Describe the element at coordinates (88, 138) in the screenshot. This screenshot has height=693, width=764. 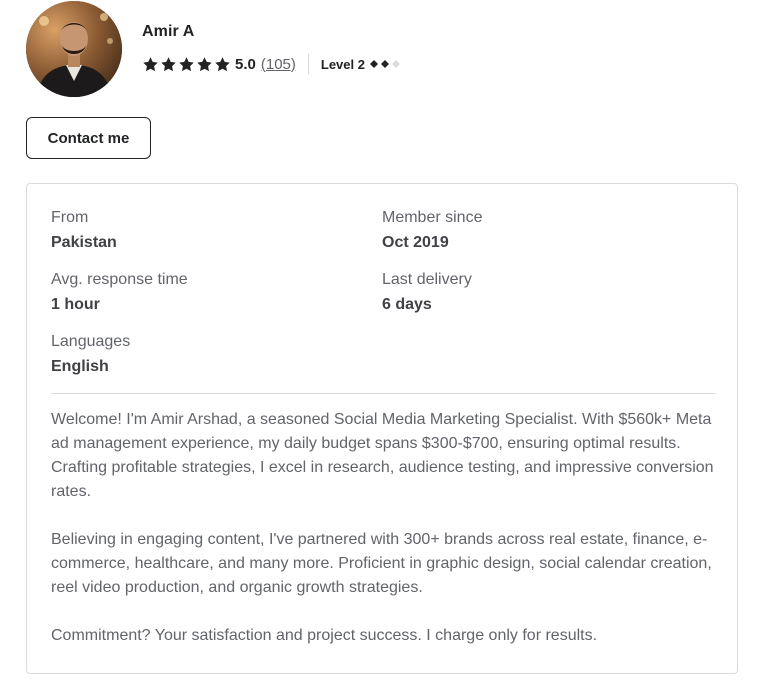
I see `contact-me-button: Contact me` at that location.